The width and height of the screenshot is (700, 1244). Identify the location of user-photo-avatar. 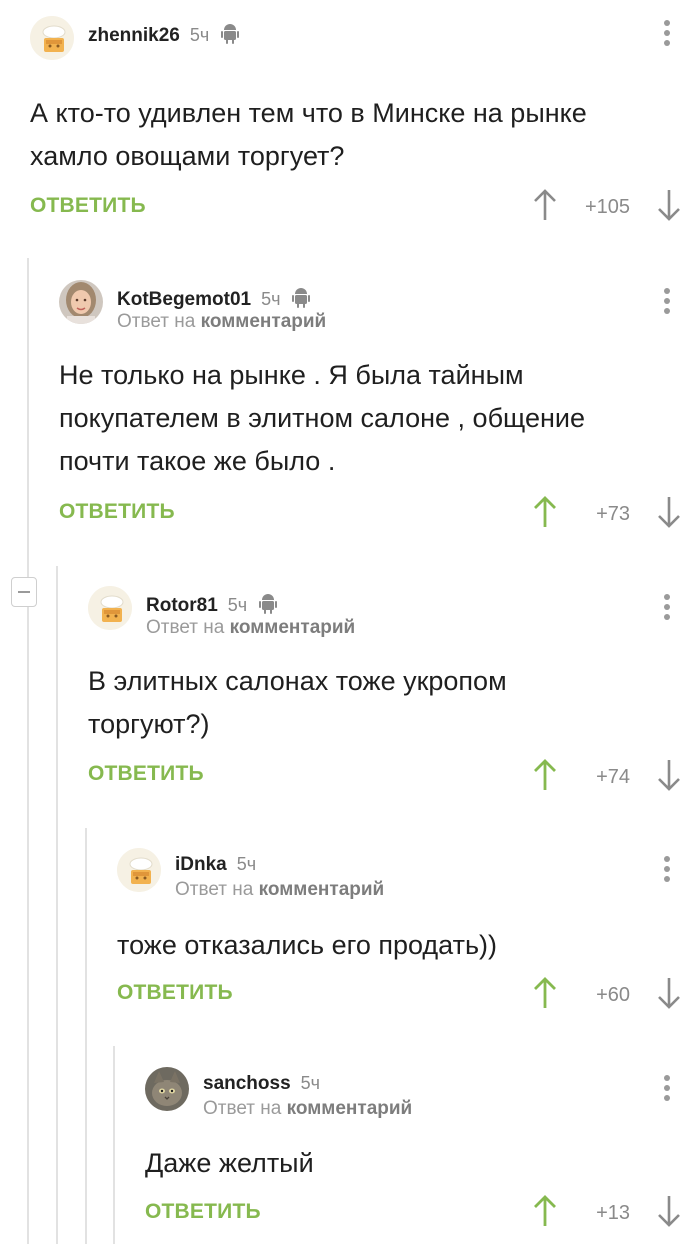
(81, 302).